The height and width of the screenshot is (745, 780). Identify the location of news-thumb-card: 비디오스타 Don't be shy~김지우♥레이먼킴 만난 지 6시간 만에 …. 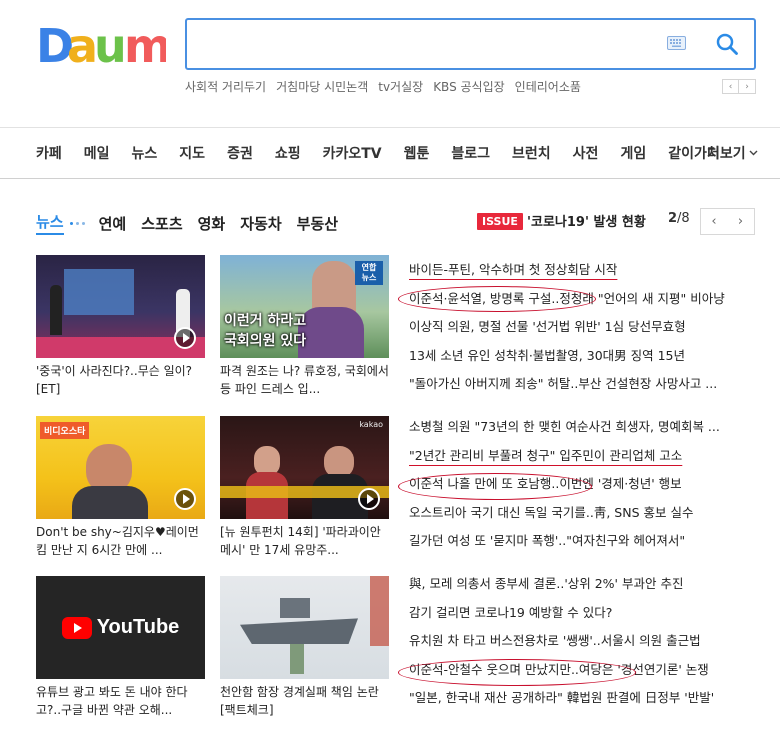
(120, 487).